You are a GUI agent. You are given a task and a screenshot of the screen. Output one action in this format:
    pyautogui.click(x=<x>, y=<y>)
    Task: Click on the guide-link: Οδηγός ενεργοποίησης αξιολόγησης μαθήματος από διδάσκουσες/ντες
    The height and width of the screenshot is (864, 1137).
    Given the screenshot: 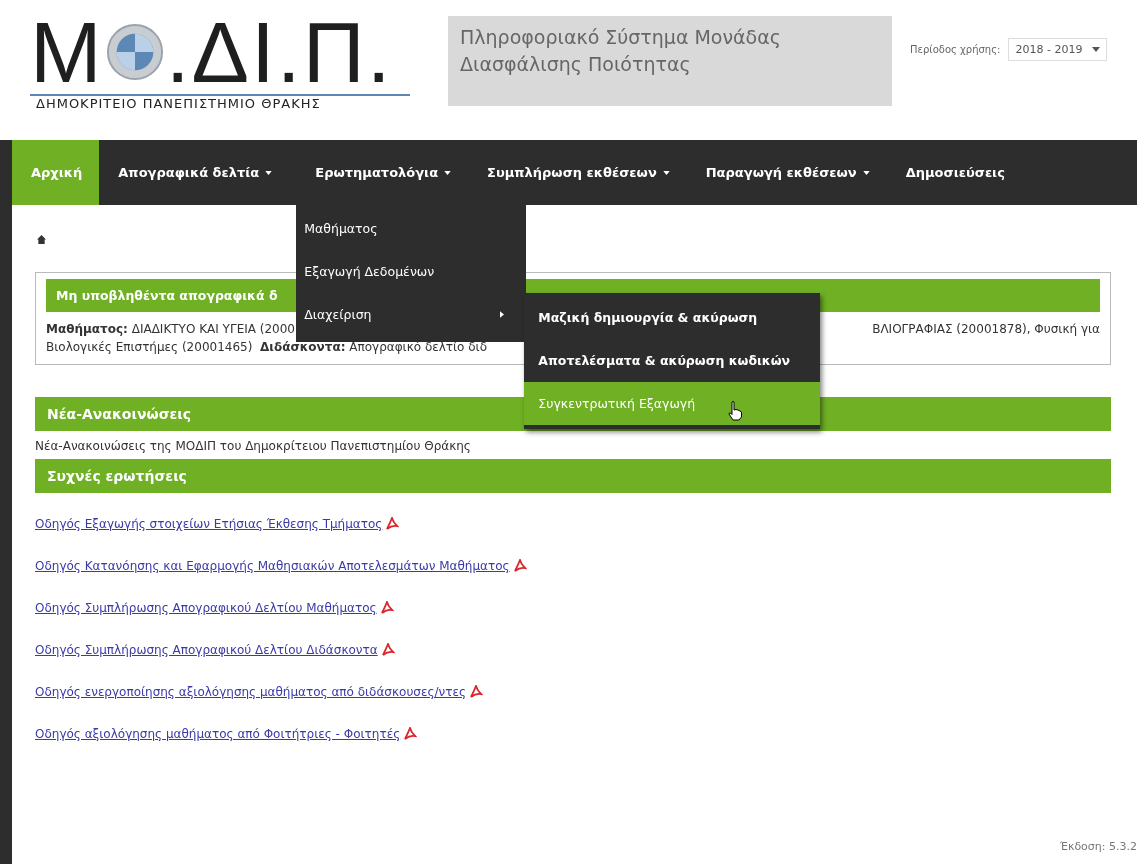 What is the action you would take?
    pyautogui.click(x=250, y=692)
    